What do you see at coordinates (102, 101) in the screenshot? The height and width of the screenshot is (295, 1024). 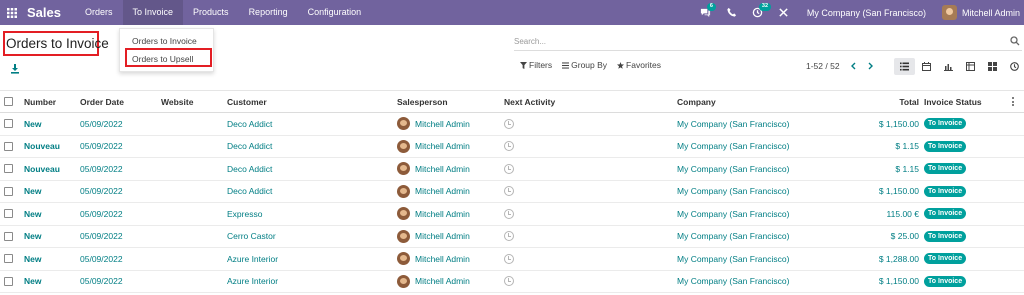 I see `column-order-date: Order Date` at bounding box center [102, 101].